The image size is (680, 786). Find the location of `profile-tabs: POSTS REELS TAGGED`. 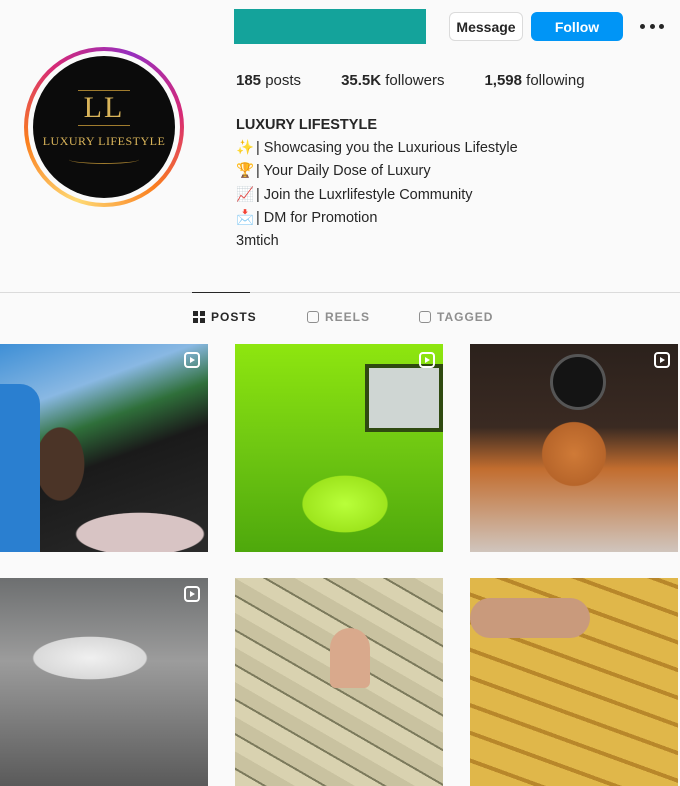

profile-tabs: POSTS REELS TAGGED is located at coordinates (340, 320).